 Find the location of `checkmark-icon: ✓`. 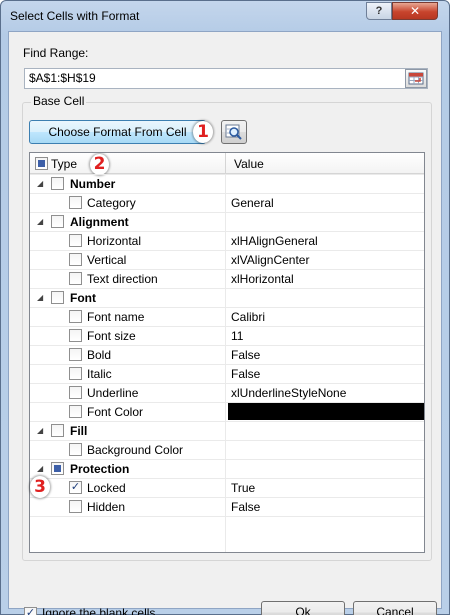

checkmark-icon: ✓ is located at coordinates (30, 611).